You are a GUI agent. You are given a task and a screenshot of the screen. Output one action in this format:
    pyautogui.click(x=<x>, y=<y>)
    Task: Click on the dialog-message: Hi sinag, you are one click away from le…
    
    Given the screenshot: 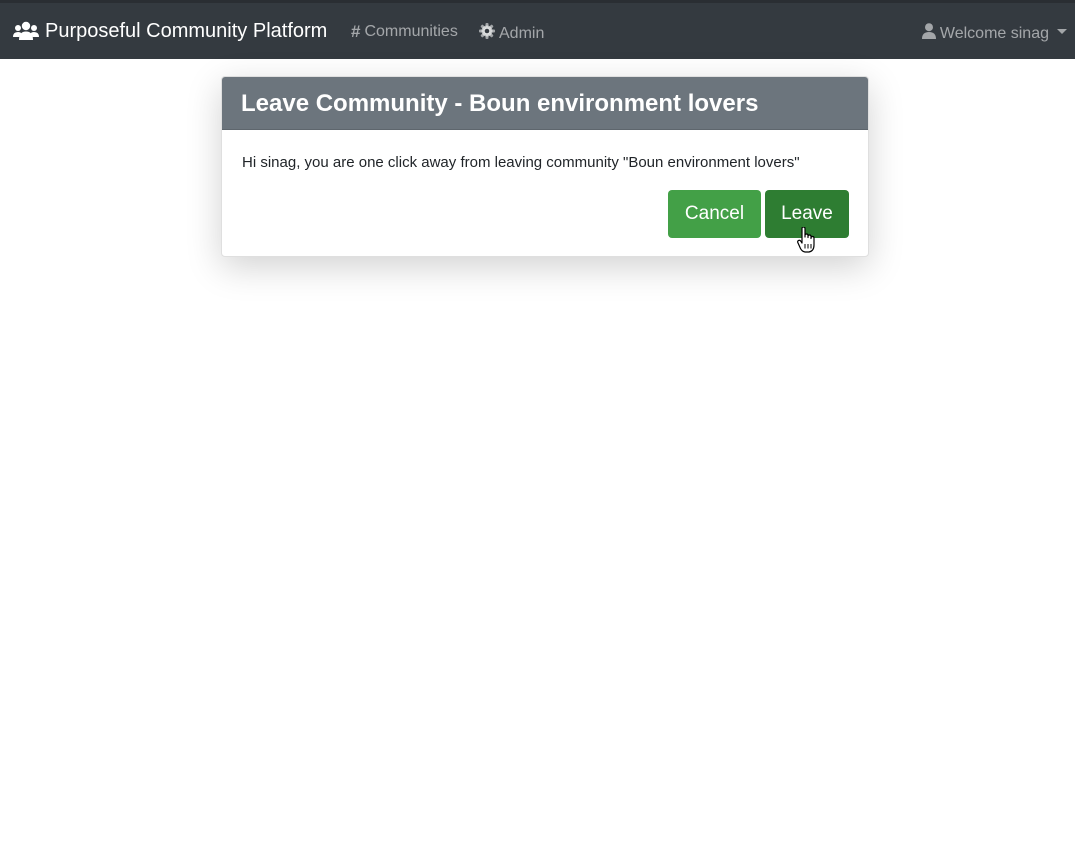 What is the action you would take?
    pyautogui.click(x=521, y=162)
    